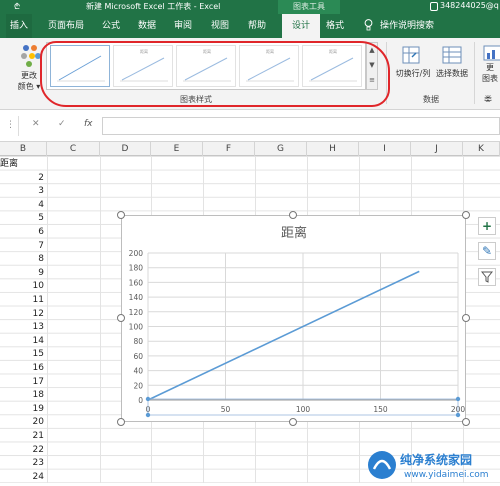 Image resolution: width=500 pixels, height=486 pixels. What do you see at coordinates (23, 382) in the screenshot?
I see `cell-b: 17` at bounding box center [23, 382].